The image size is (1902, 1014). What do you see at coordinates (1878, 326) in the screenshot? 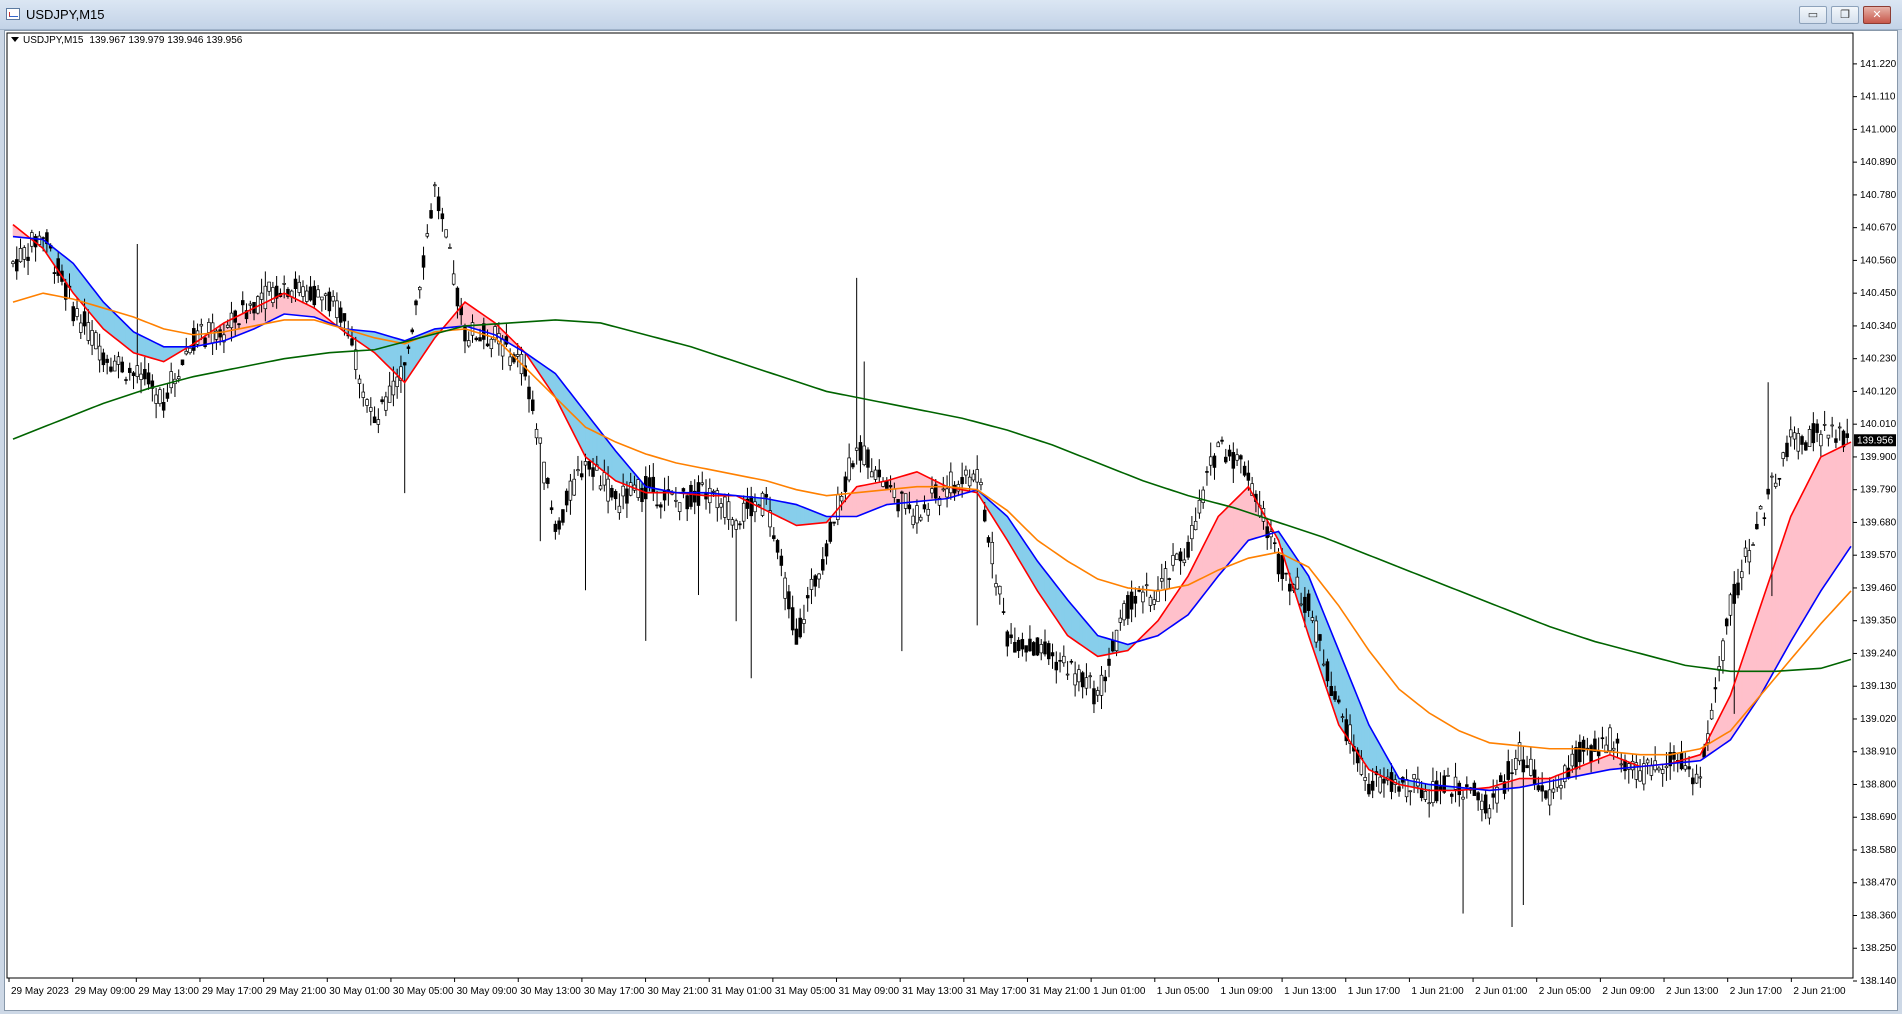
I see `y-tick-label: 140.340` at bounding box center [1878, 326].